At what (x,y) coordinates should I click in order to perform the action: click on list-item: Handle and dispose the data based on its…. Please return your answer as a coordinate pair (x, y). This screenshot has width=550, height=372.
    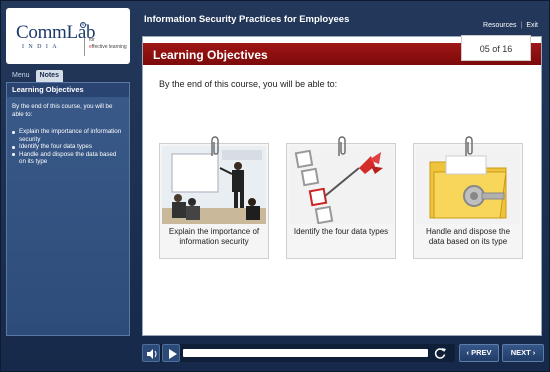
    Looking at the image, I should click on (68, 158).